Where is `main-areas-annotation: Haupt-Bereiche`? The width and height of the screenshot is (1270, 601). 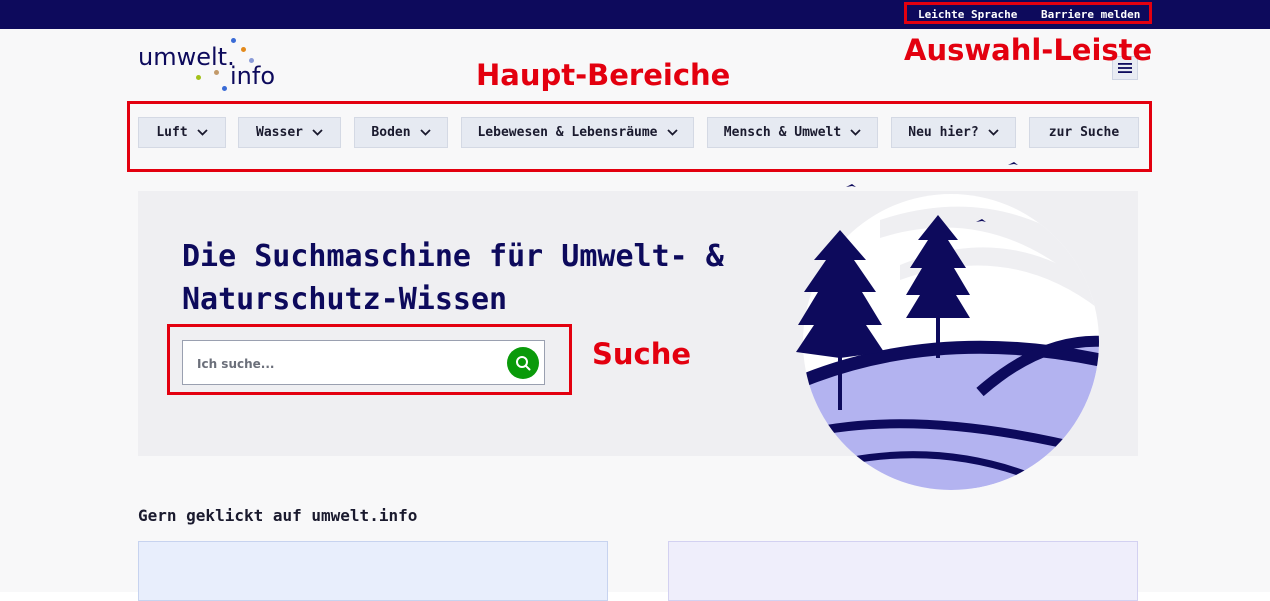
main-areas-annotation: Haupt-Bereiche is located at coordinates (603, 75).